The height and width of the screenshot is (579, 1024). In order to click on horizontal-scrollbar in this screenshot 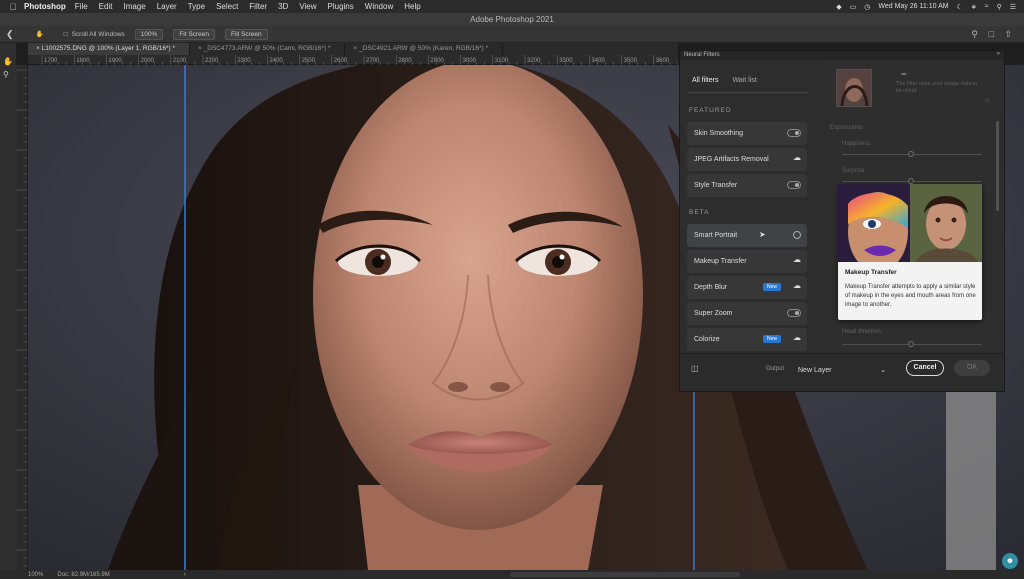, I will do `click(625, 574)`.